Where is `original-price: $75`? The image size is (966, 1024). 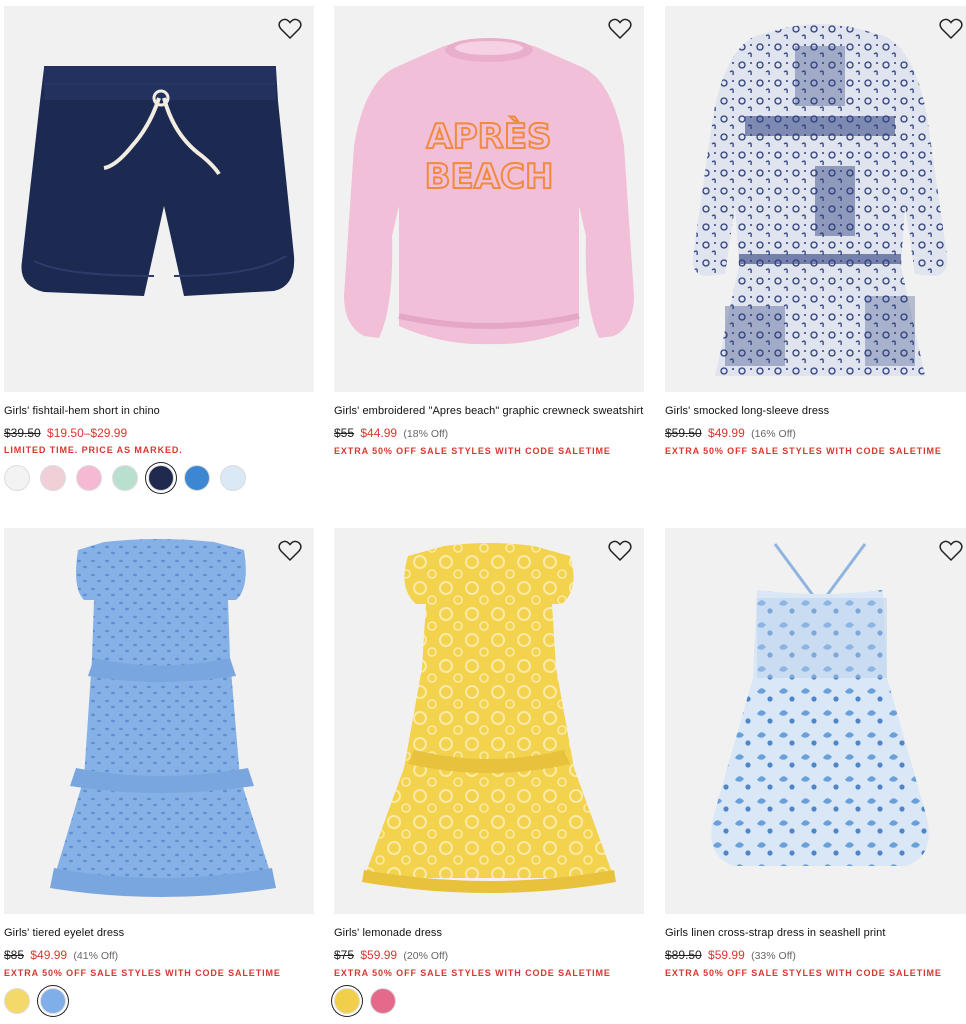
original-price: $75 is located at coordinates (344, 955).